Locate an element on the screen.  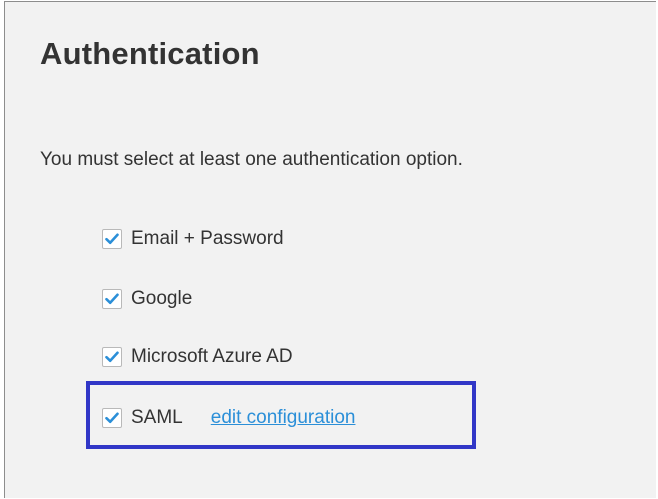
email-password-checkbox is located at coordinates (112, 239).